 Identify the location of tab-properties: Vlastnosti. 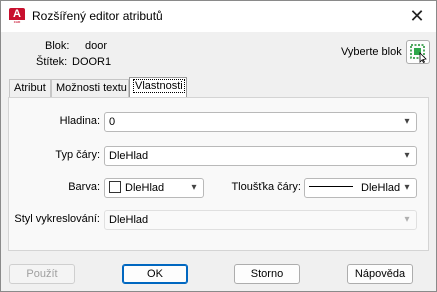
(158, 87).